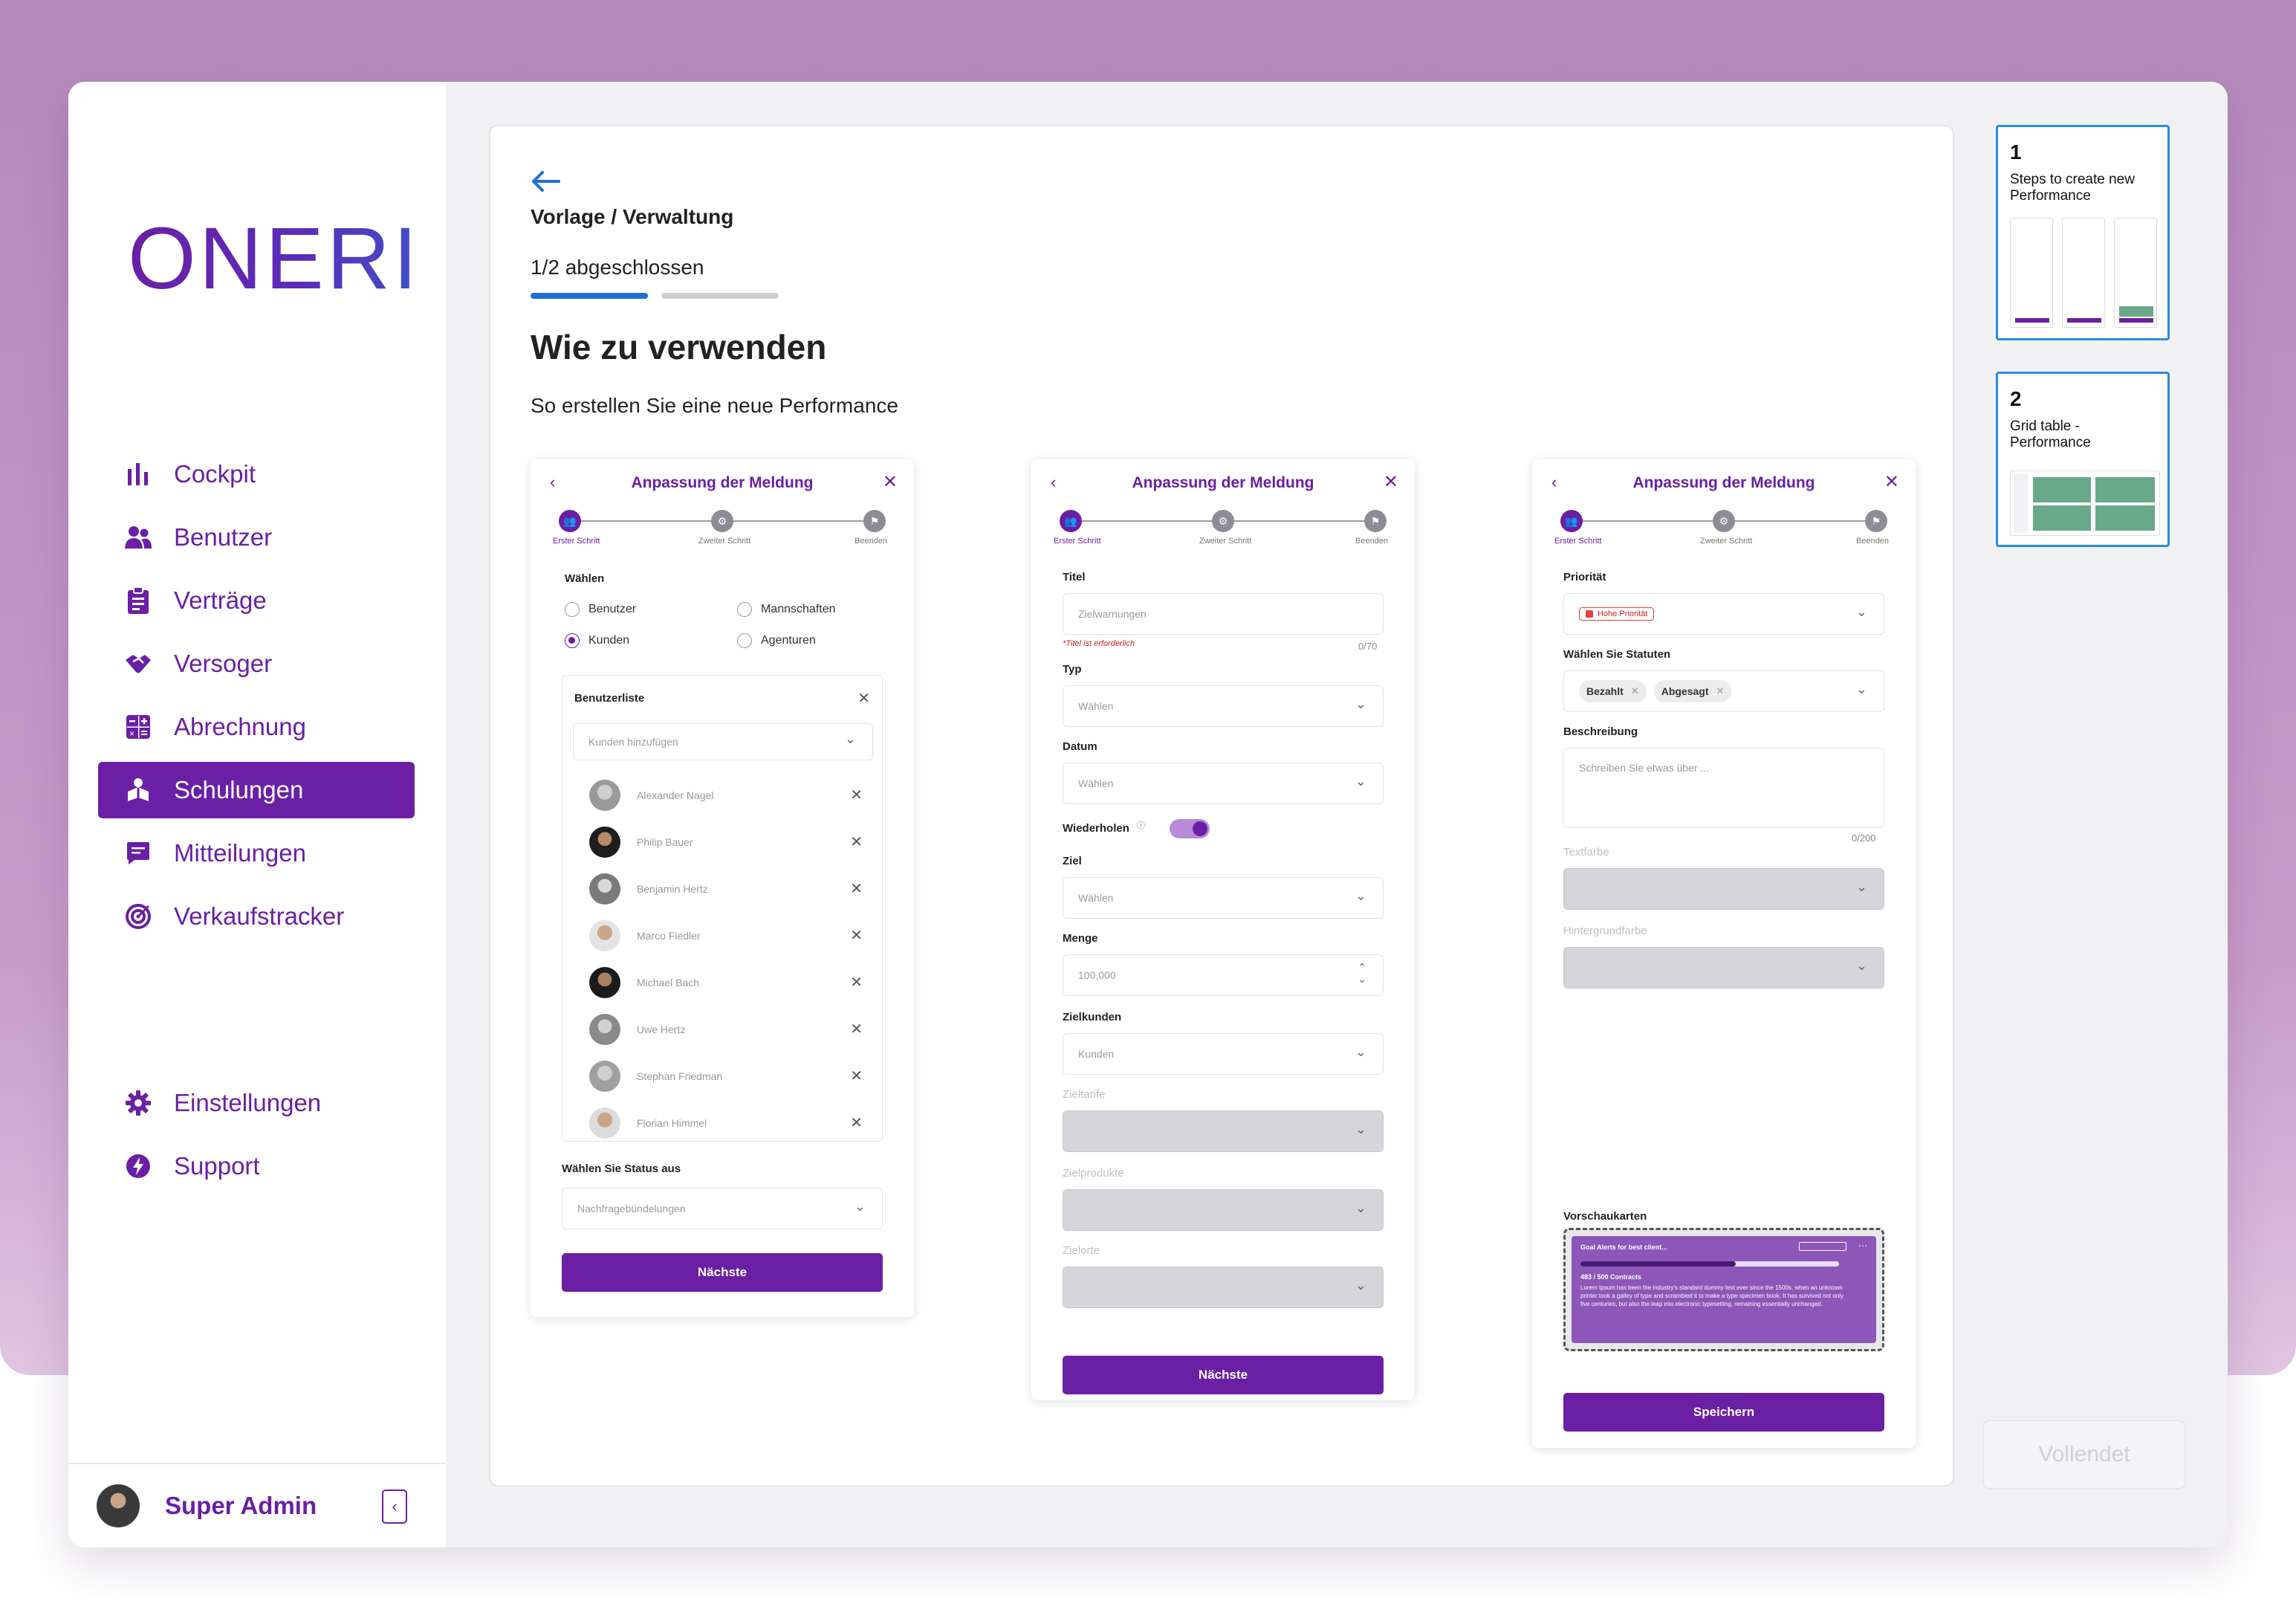 This screenshot has height=1601, width=2296. What do you see at coordinates (1726, 541) in the screenshot?
I see `step-label: Zweiter Schritt` at bounding box center [1726, 541].